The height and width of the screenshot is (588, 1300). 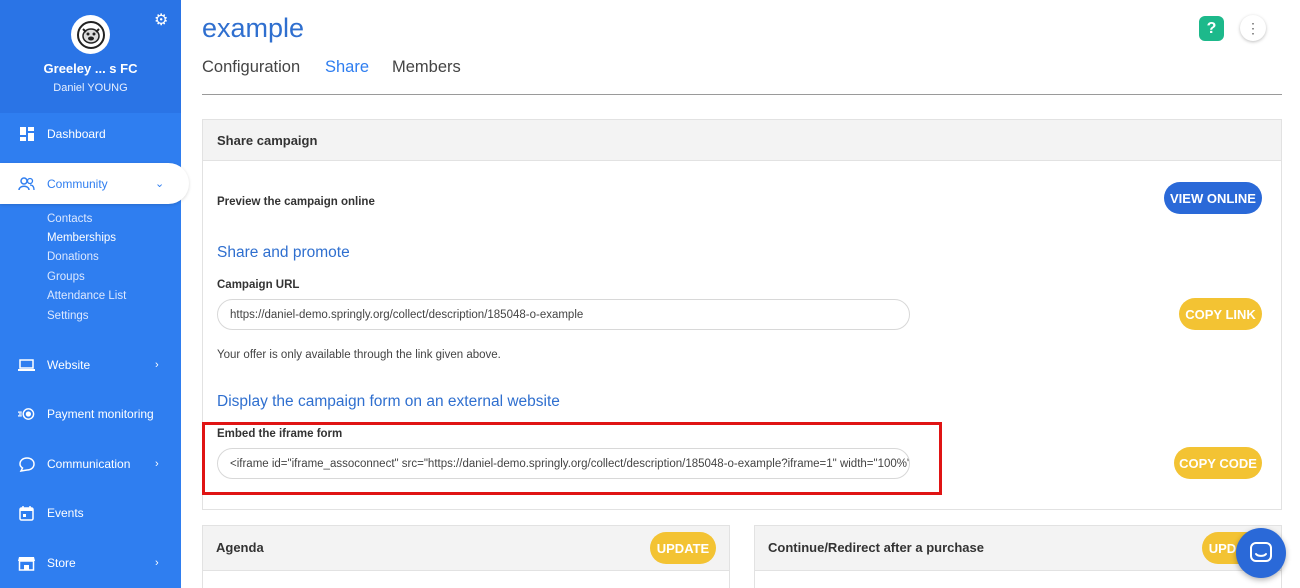 I want to click on agenda-card: Agenda UPDATE, so click(x=466, y=556).